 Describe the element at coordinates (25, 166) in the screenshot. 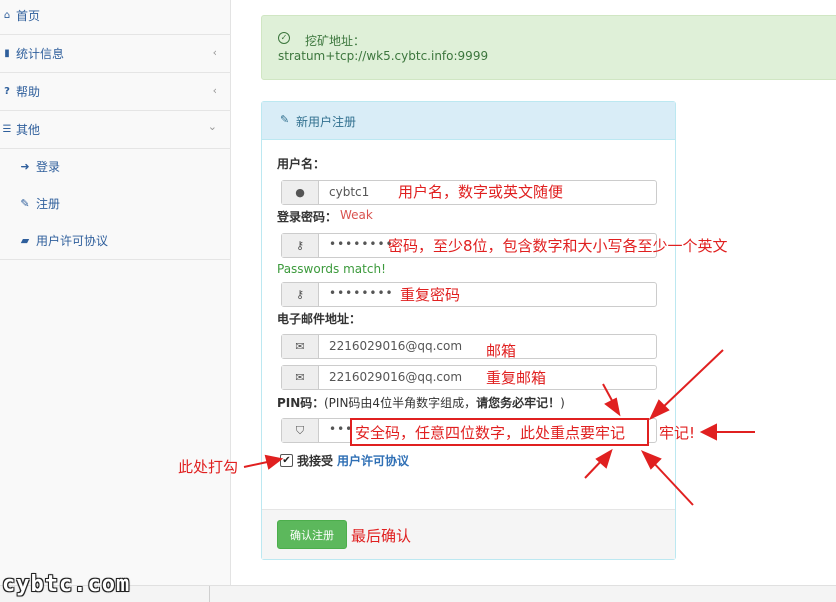

I see `sign-in-icon: ➜` at that location.